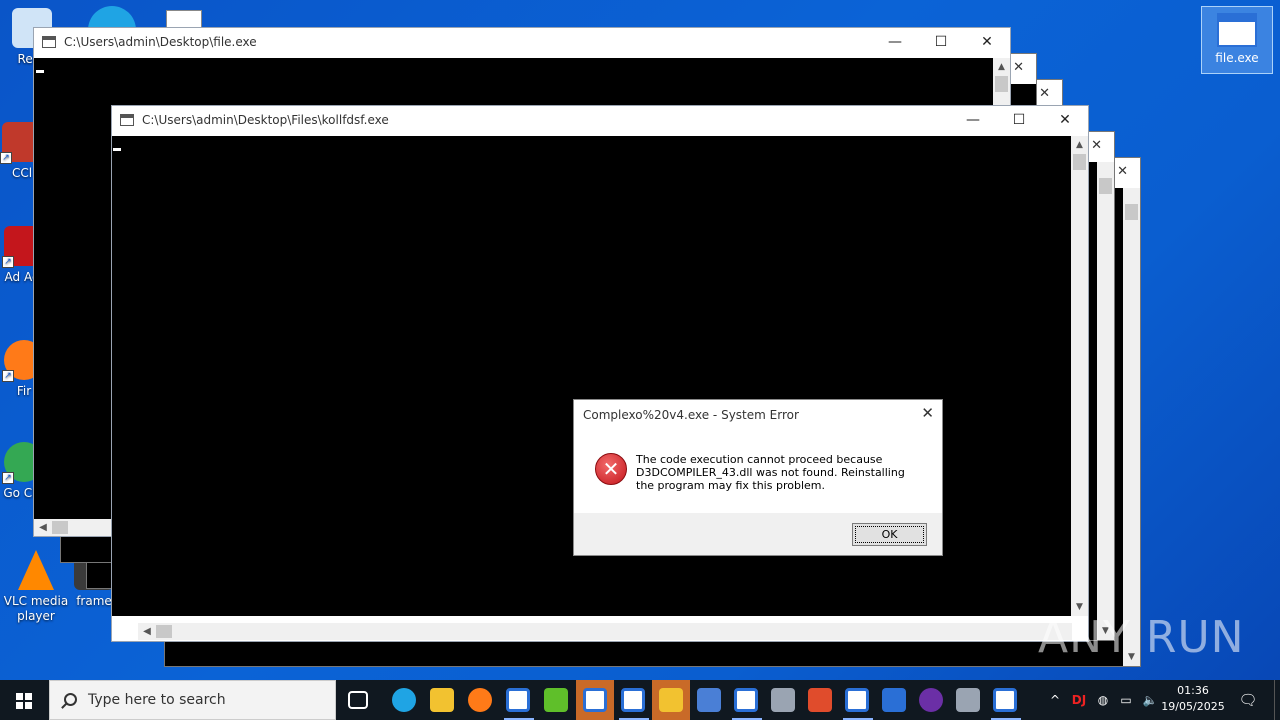  I want to click on purple-app-icon, so click(931, 700).